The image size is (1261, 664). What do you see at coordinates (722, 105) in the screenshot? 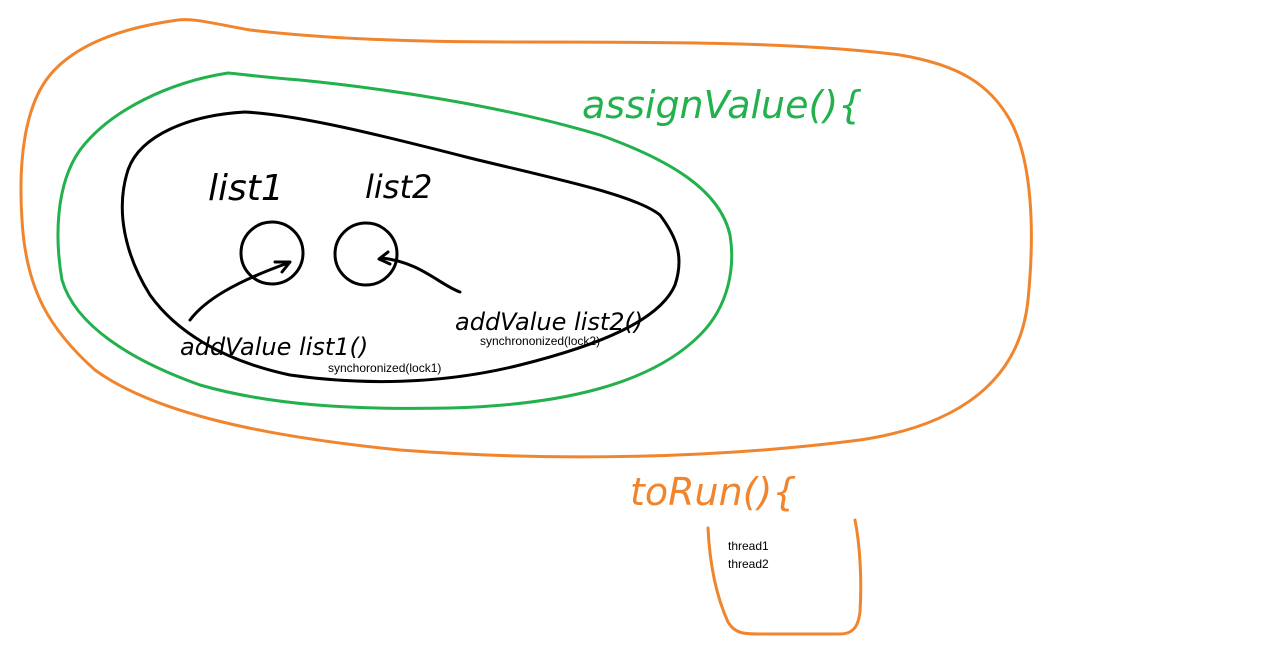
I see `assign-value-label: assignValue(){` at bounding box center [722, 105].